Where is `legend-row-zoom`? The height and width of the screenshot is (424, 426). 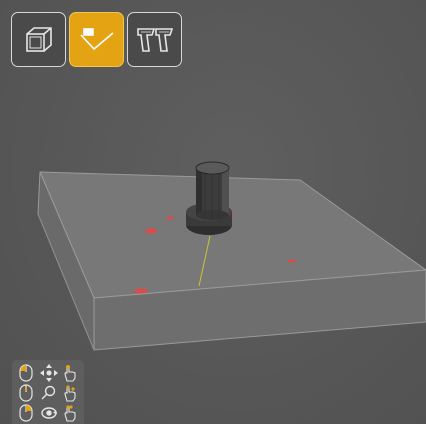
legend-row-zoom is located at coordinates (48, 393).